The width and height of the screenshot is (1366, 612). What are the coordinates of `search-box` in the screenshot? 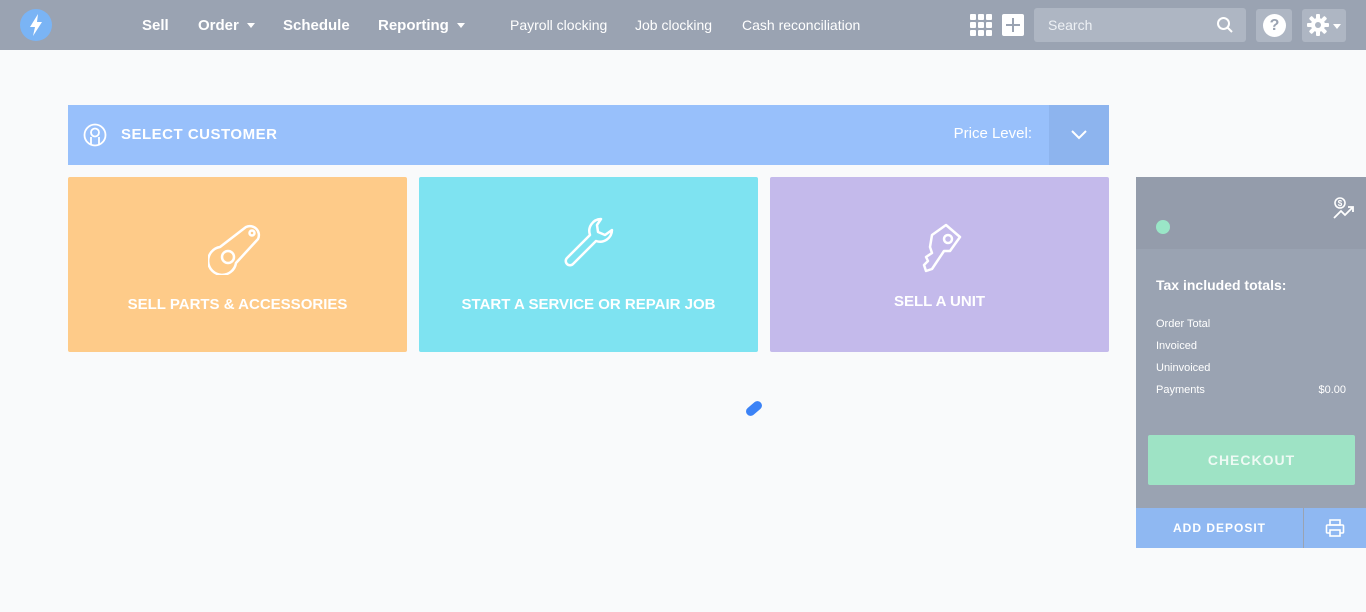 It's located at (1140, 25).